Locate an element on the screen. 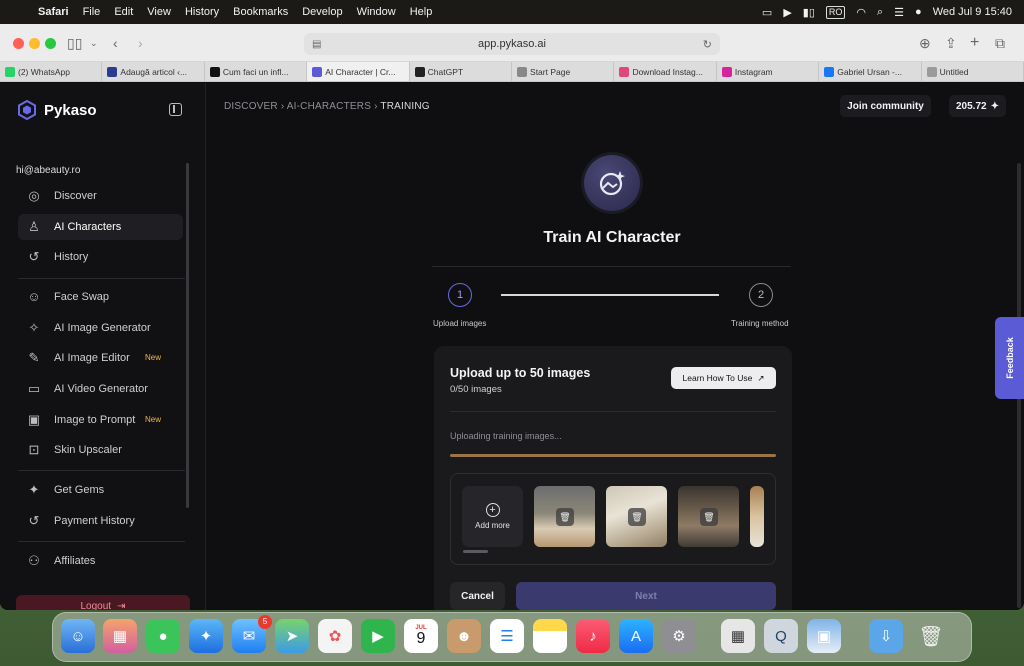 This screenshot has width=1024, height=666. step-upload-images: 1 is located at coordinates (460, 295).